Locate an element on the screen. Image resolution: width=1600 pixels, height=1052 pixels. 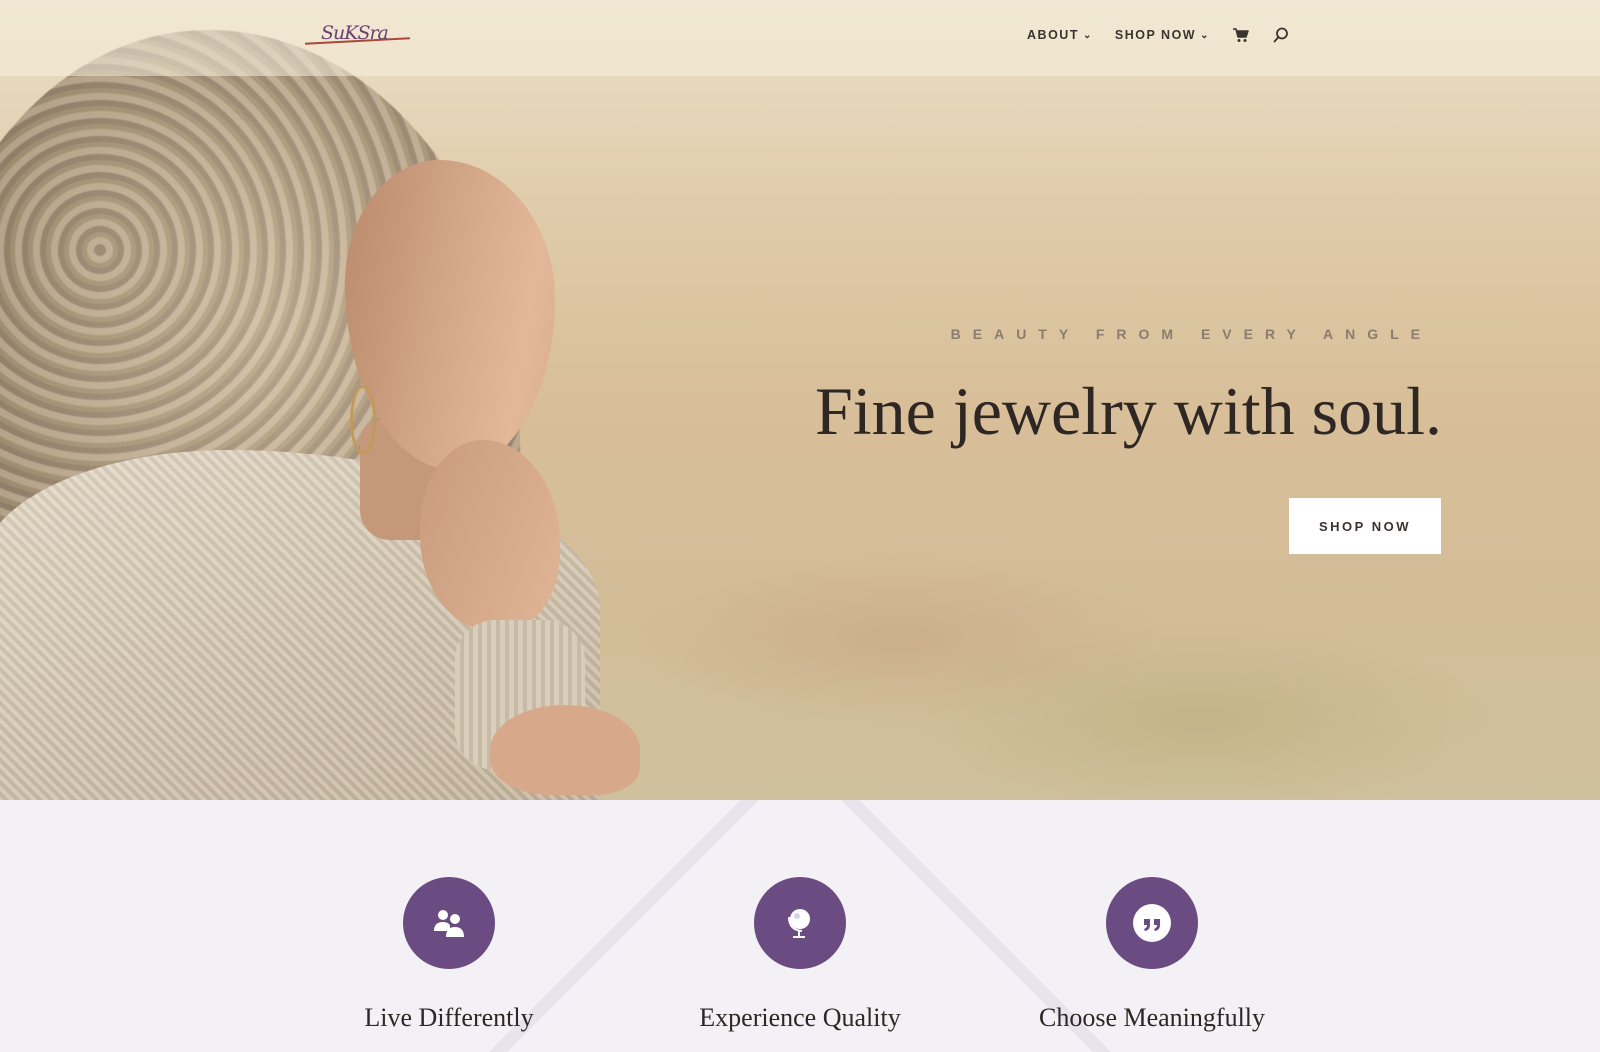
logo-text: SuKSra is located at coordinates (355, 33).